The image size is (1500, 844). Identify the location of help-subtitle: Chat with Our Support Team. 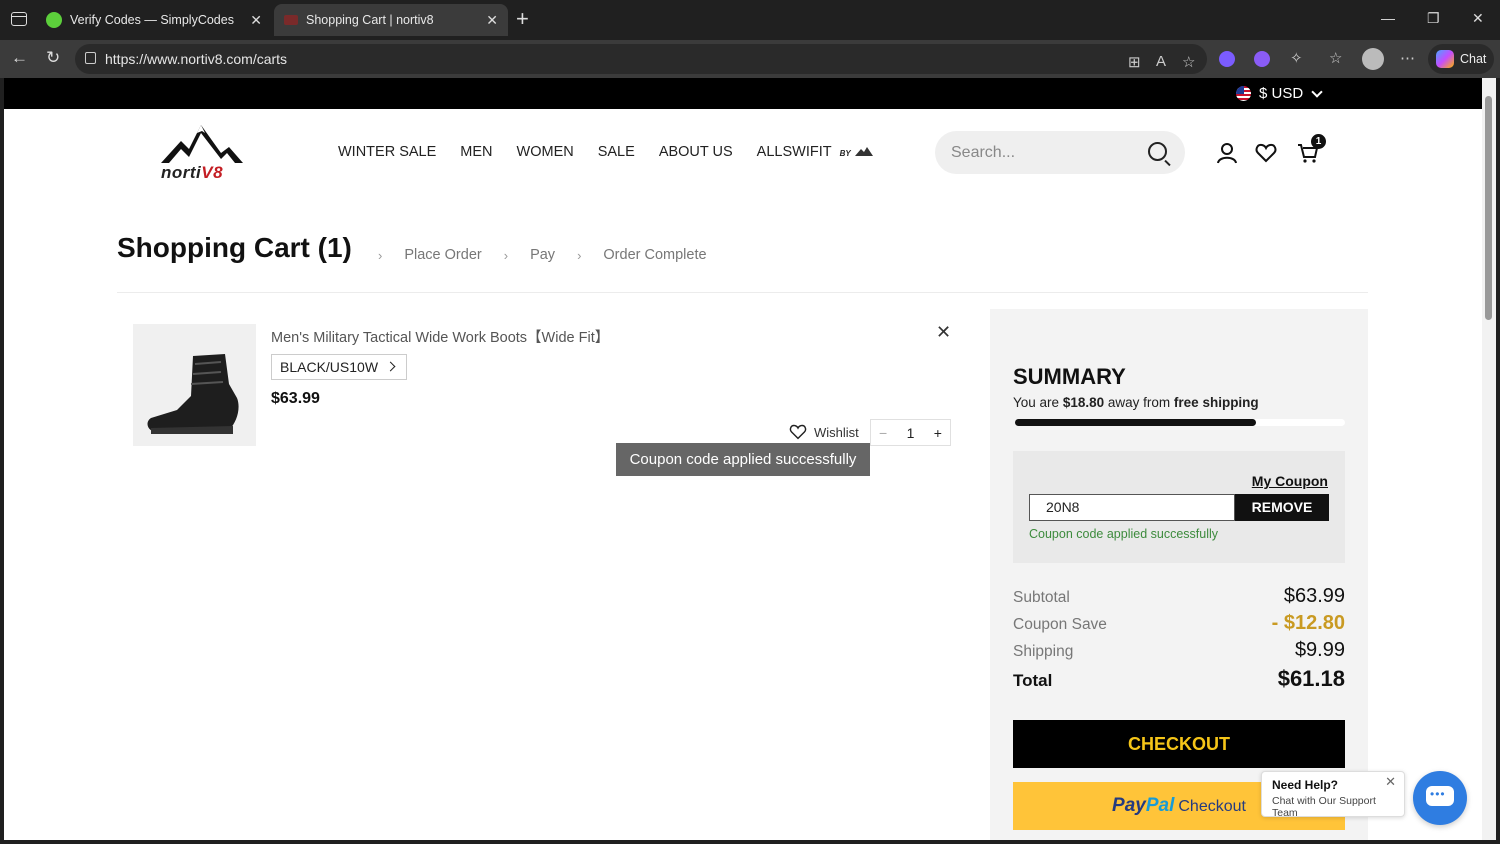
(1324, 807).